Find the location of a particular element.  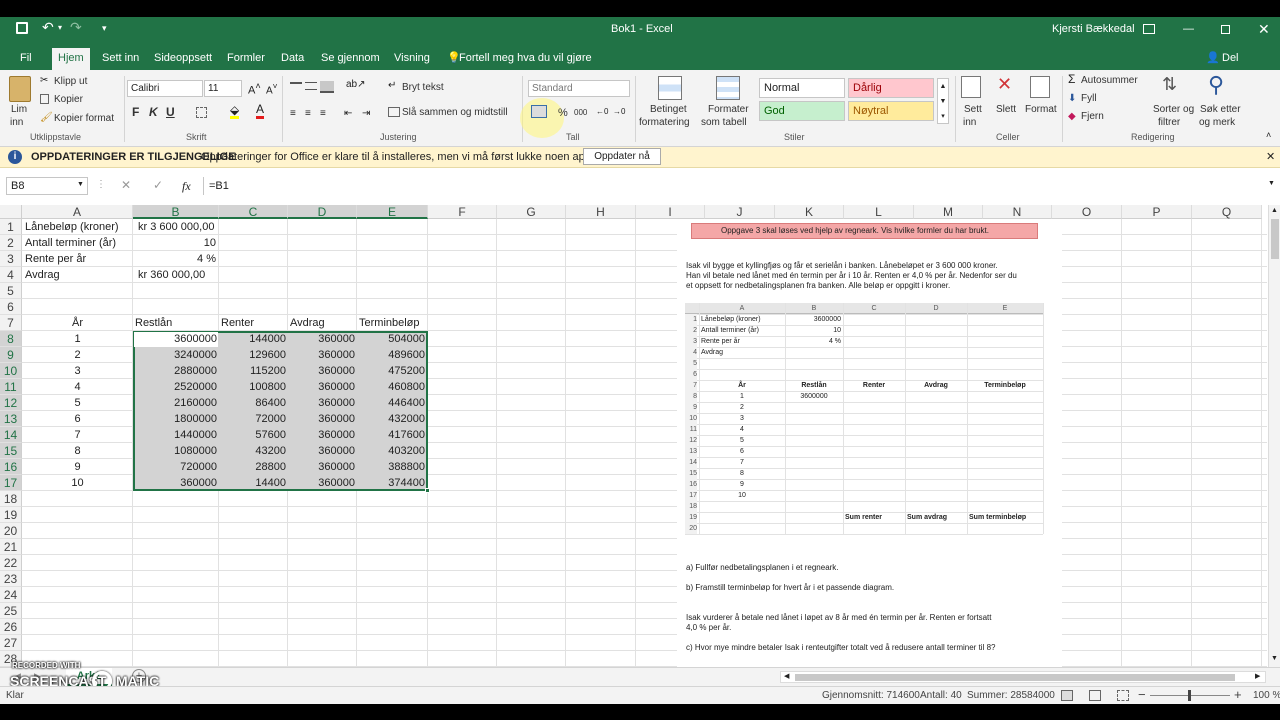

cell-balance: 2520000 is located at coordinates (175, 387).